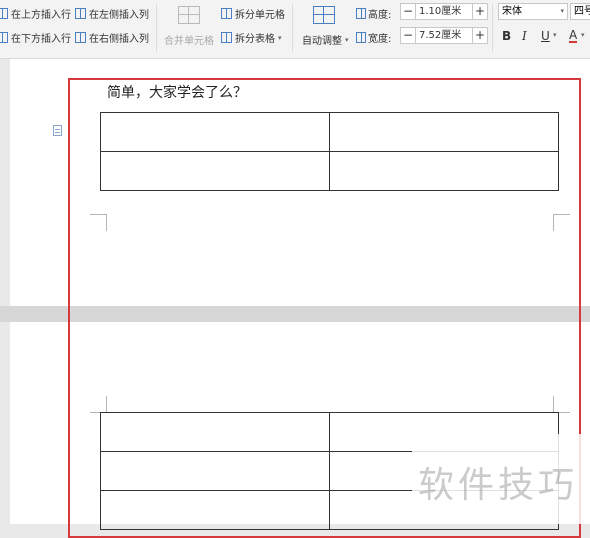 The width and height of the screenshot is (590, 538). Describe the element at coordinates (226, 13) in the screenshot. I see `split-cell-icon` at that location.